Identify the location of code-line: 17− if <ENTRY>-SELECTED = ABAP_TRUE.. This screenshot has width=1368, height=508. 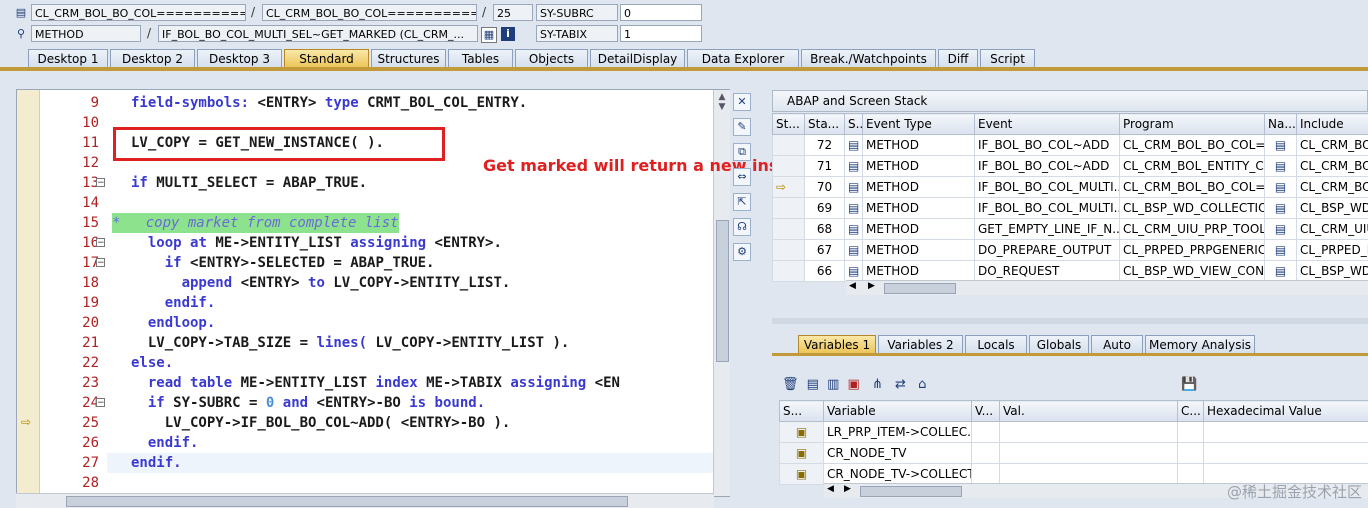
(367, 263).